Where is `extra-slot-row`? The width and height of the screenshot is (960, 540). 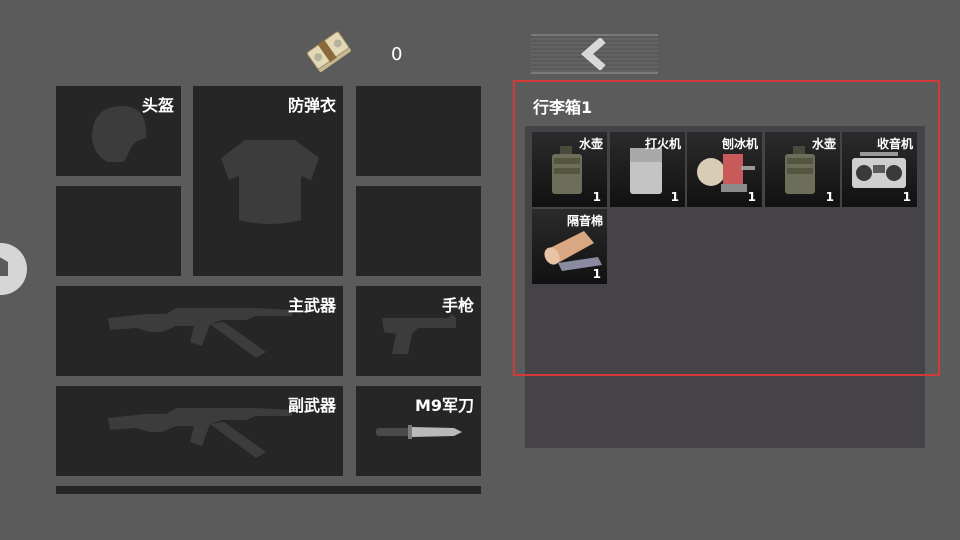 extra-slot-row is located at coordinates (268, 490).